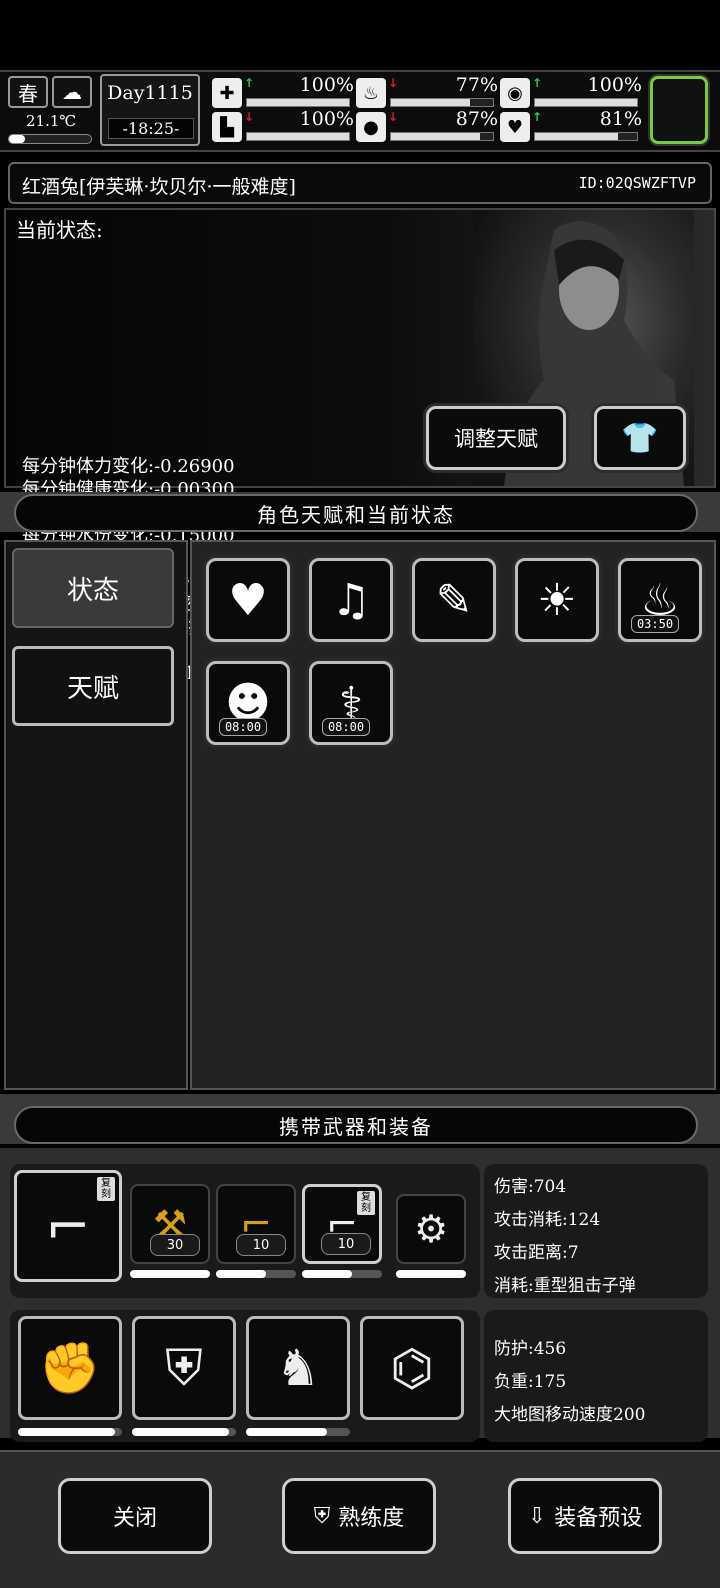 This screenshot has width=720, height=1588. I want to click on preset-label: 装备预设, so click(598, 1518).